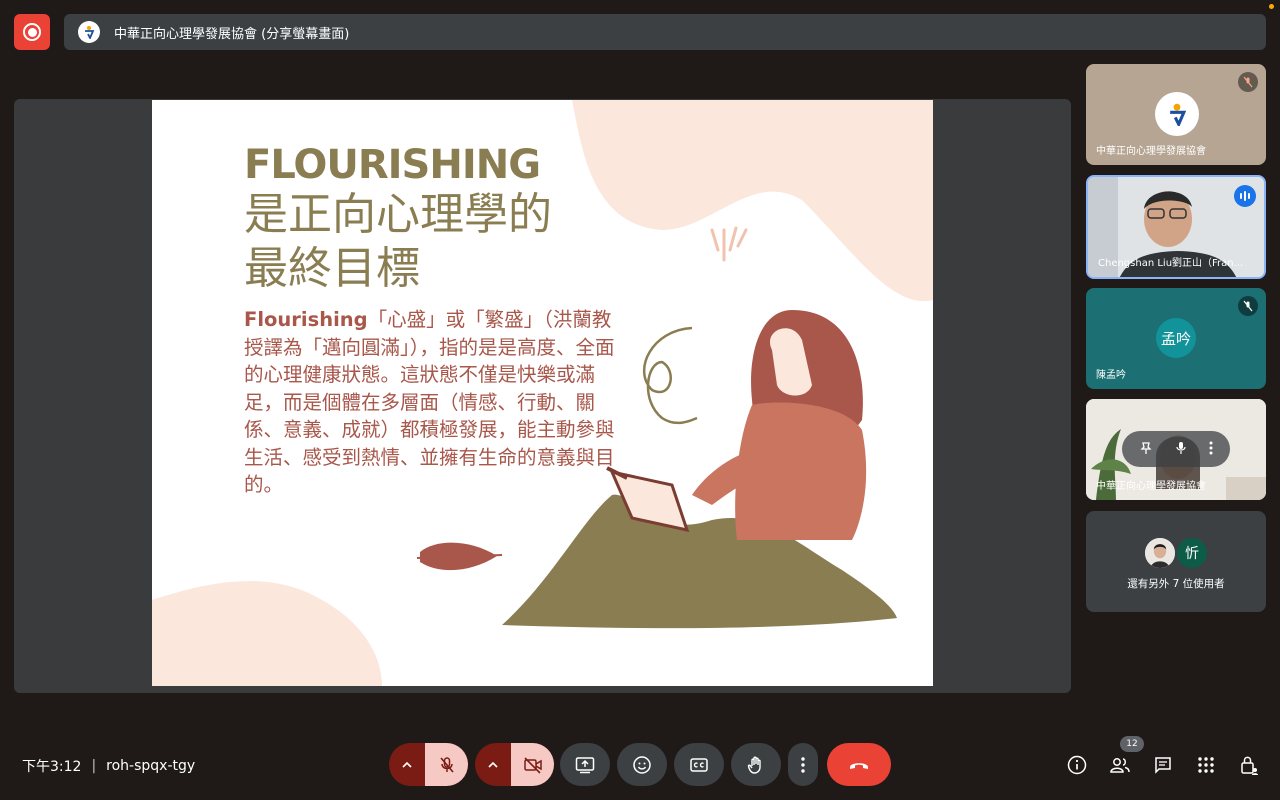 The image size is (1280, 800). I want to click on people-icon, so click(1120, 765).